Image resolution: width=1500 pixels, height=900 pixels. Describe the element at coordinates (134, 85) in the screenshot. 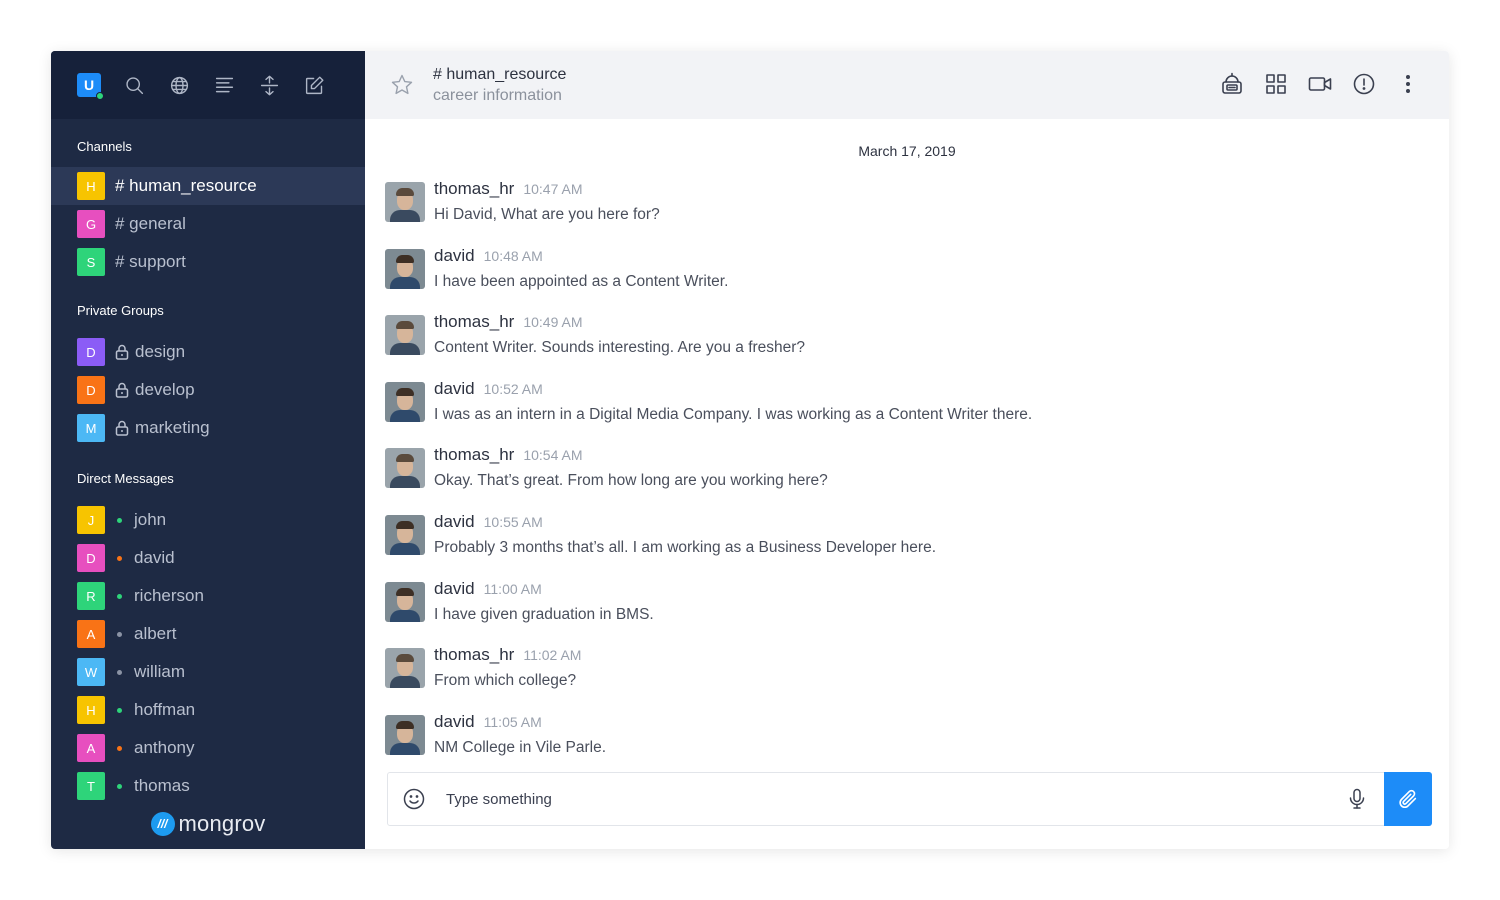

I see `search-icon` at that location.